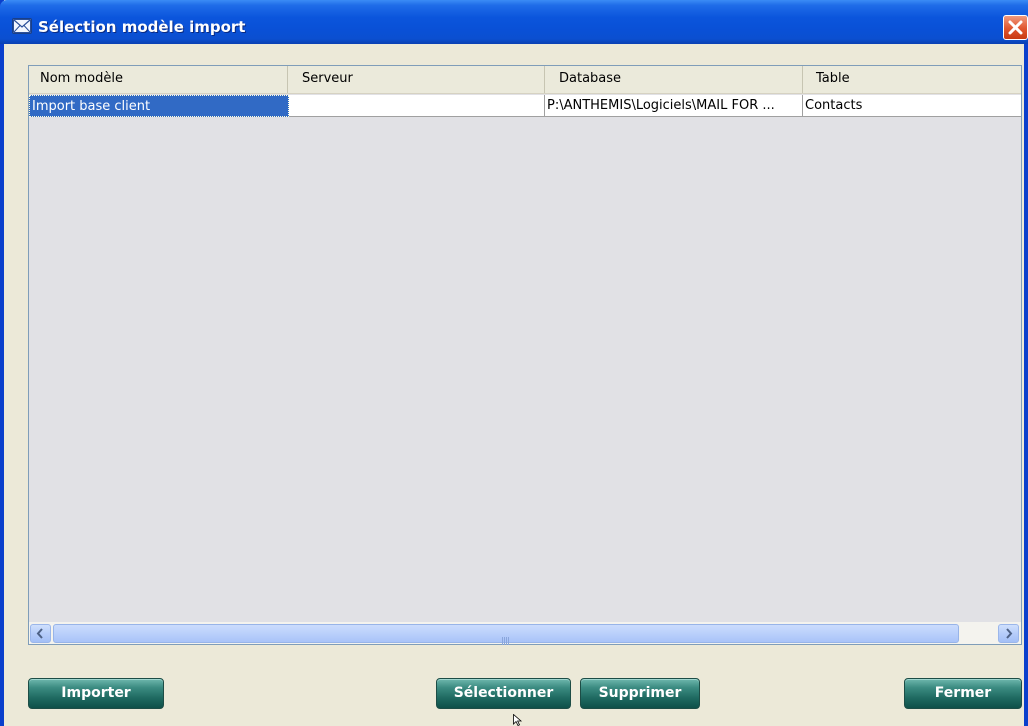 This screenshot has height=726, width=1028. What do you see at coordinates (640, 693) in the screenshot?
I see `supprimer-button: Supprimer` at bounding box center [640, 693].